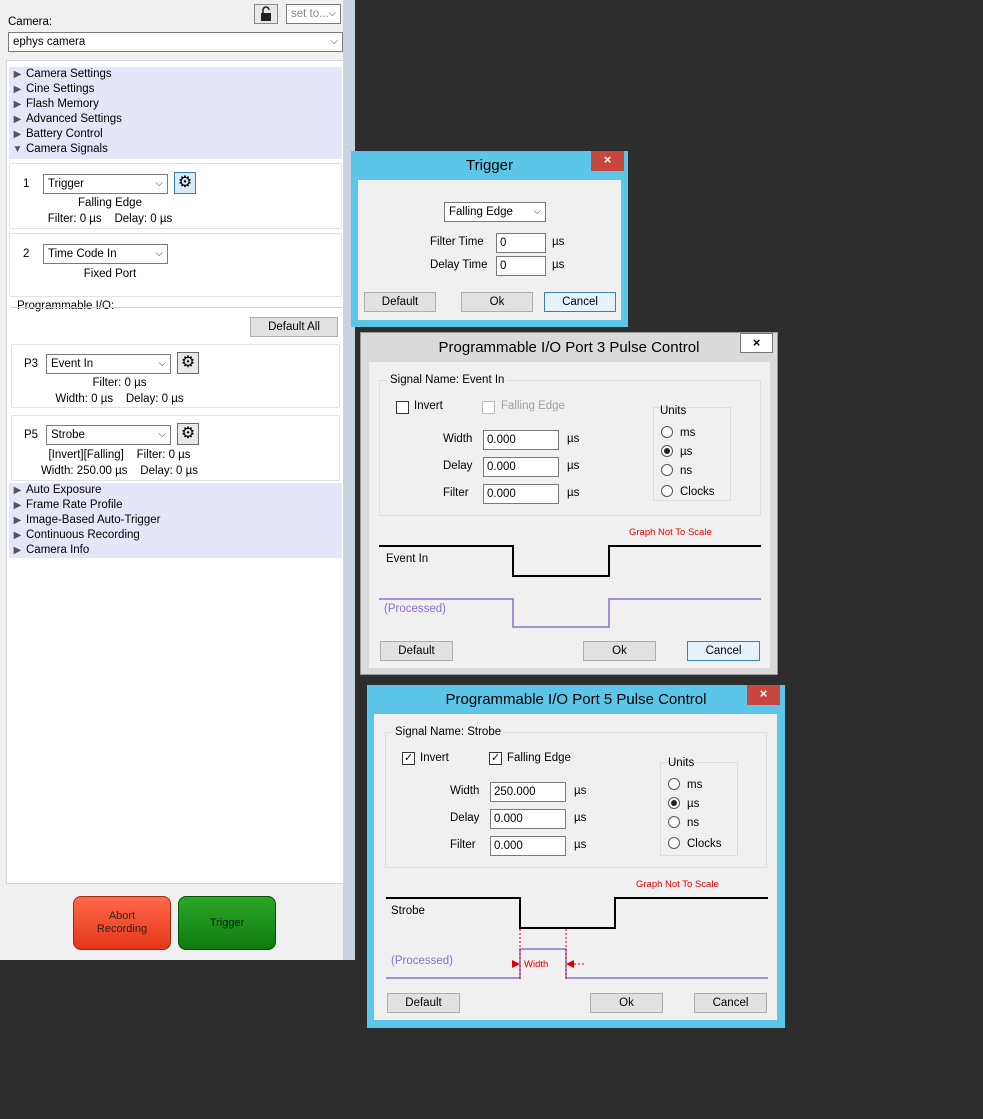 Image resolution: width=983 pixels, height=1119 pixels. Describe the element at coordinates (74, 505) in the screenshot. I see `tree-label: Frame Rate Profile` at that location.